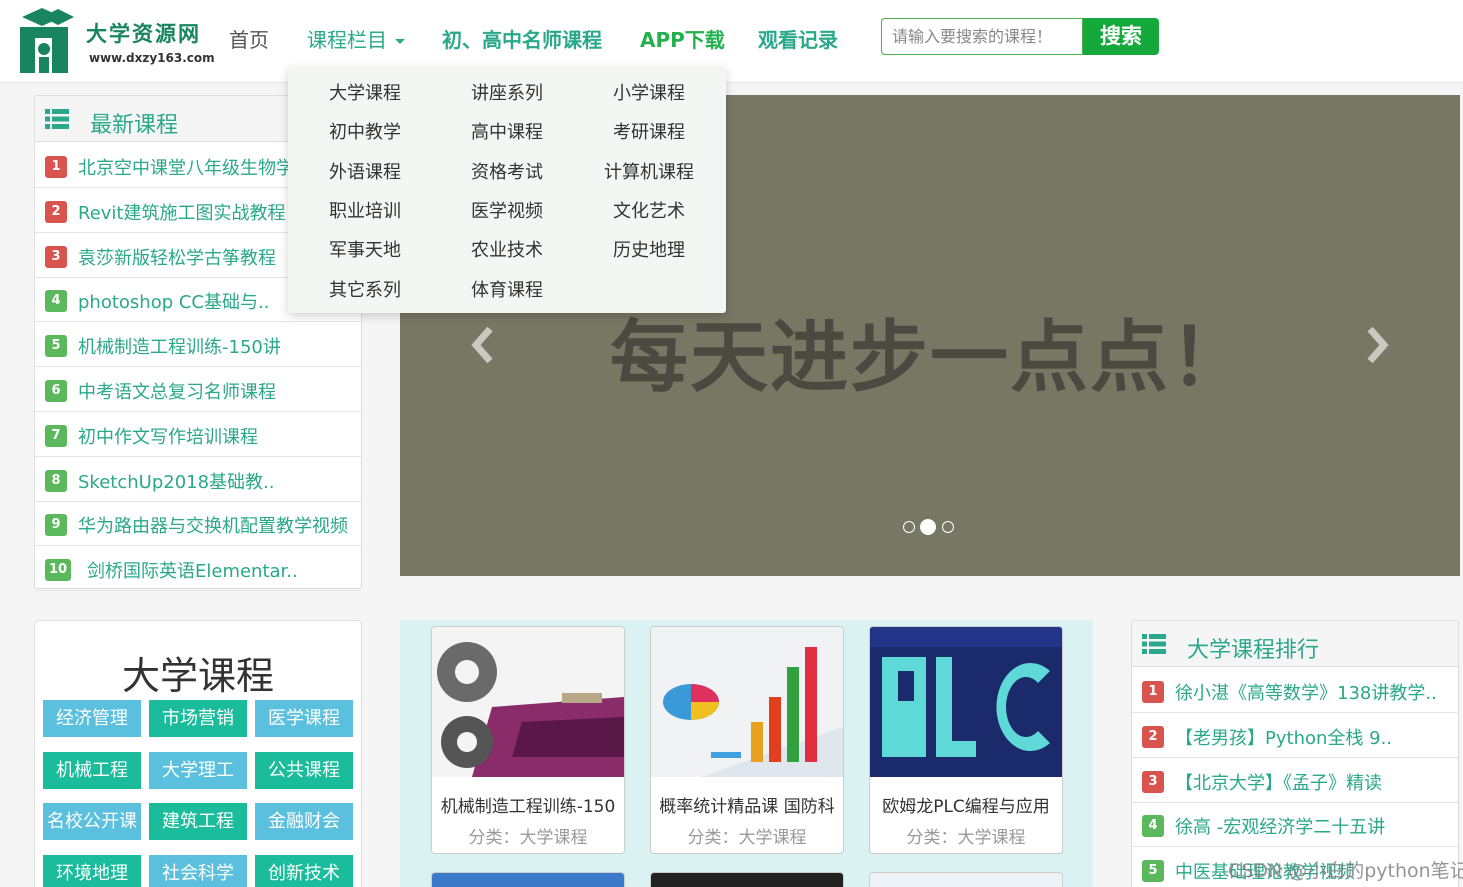  I want to click on nav-categories: 课程栏目, so click(356, 38).